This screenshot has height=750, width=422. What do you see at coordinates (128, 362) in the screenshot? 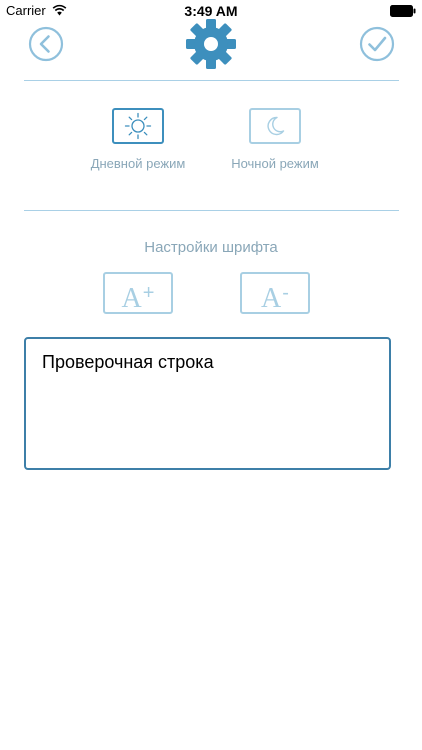
I see `preview-text: Проверочная строка` at bounding box center [128, 362].